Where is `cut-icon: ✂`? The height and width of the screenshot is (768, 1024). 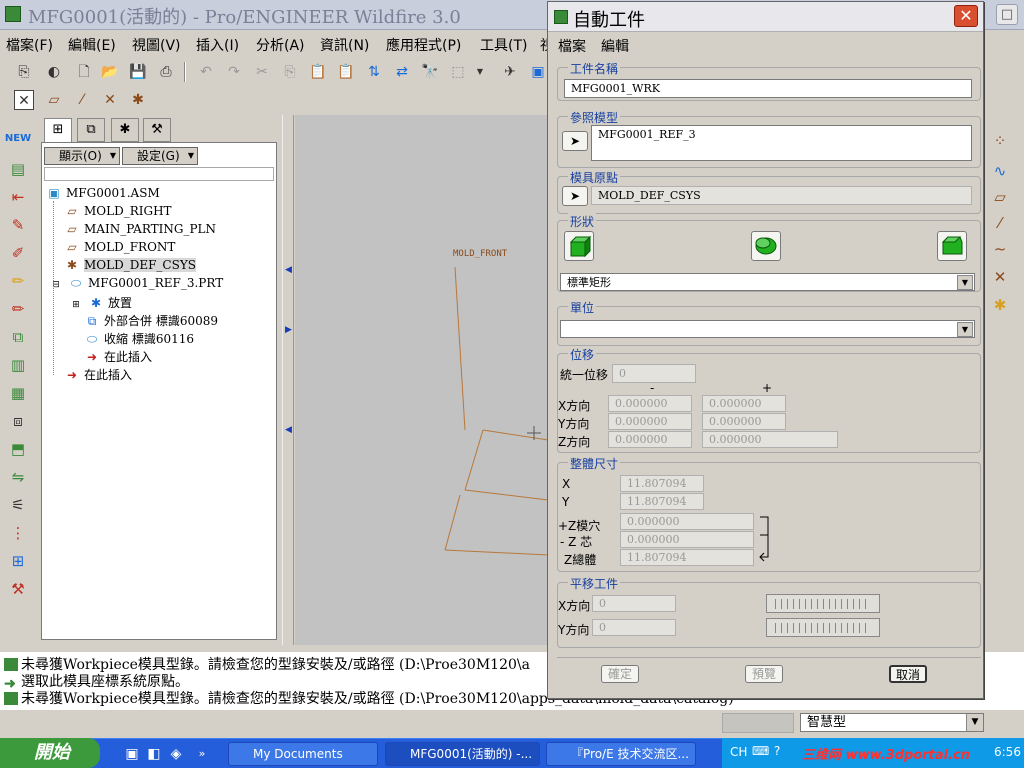
cut-icon: ✂ is located at coordinates (262, 72).